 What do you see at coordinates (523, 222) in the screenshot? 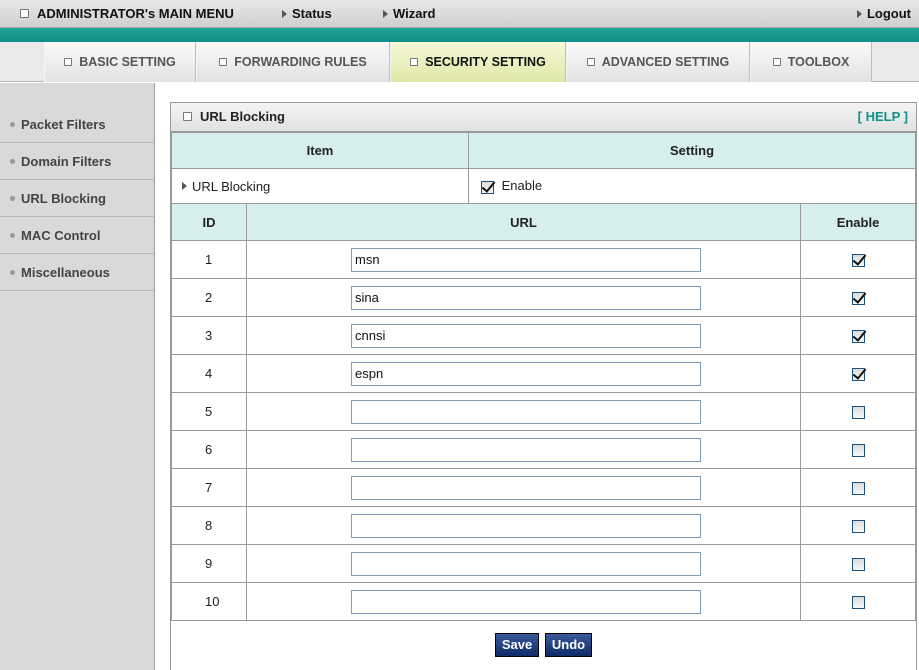
I see `column-header-url: URL` at bounding box center [523, 222].